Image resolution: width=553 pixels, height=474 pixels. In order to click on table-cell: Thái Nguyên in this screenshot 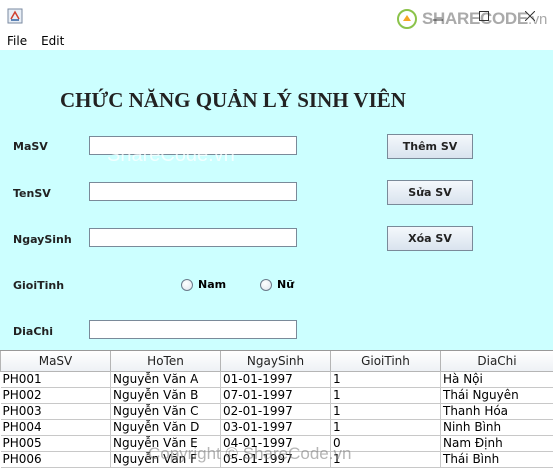, I will do `click(496, 395)`.